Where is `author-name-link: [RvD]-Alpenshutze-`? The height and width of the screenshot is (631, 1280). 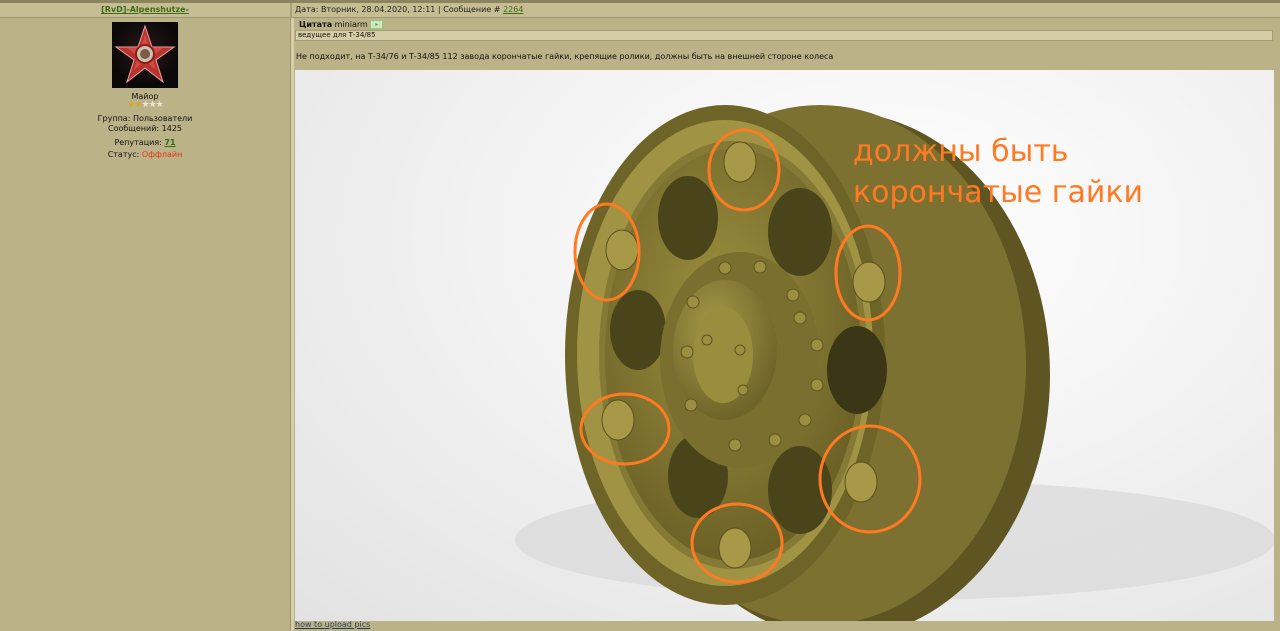
author-name-link: [RvD]-Alpenshutze- is located at coordinates (145, 9).